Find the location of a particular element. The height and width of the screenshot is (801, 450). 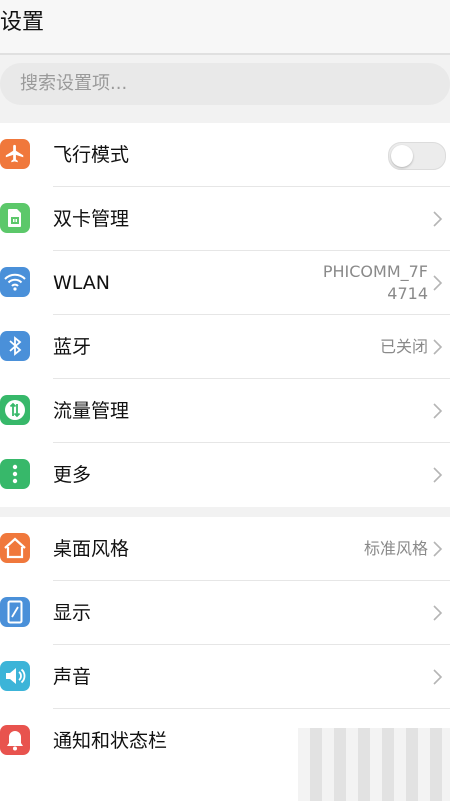

wifi-icon is located at coordinates (15, 282).